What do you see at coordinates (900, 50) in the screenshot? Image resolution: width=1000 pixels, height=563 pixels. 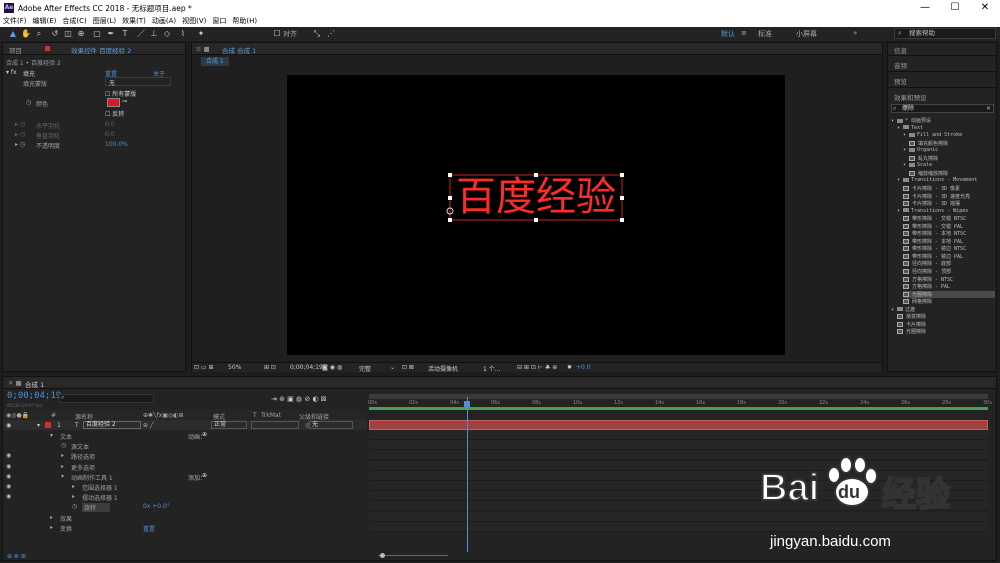 I see `info-panel-tab: 信息` at bounding box center [900, 50].